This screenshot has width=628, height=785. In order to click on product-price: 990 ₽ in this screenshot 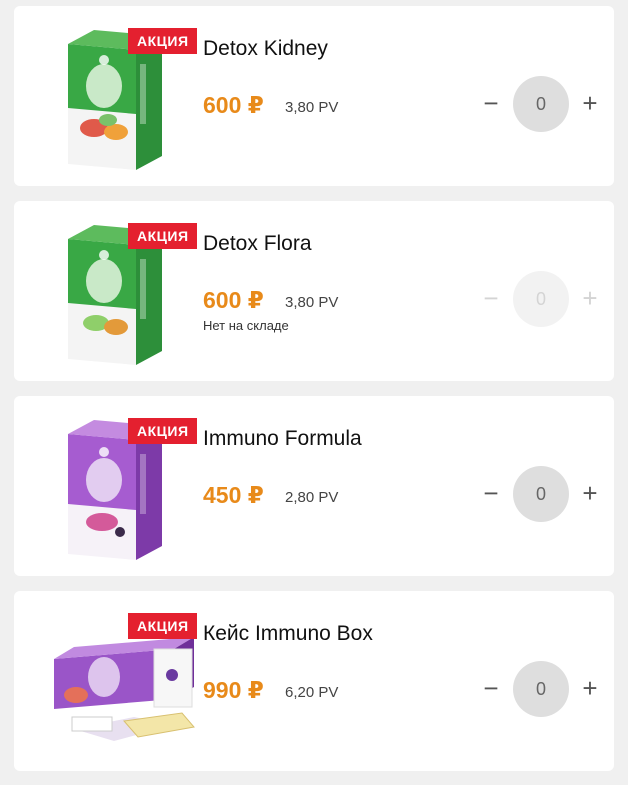, I will do `click(233, 690)`.